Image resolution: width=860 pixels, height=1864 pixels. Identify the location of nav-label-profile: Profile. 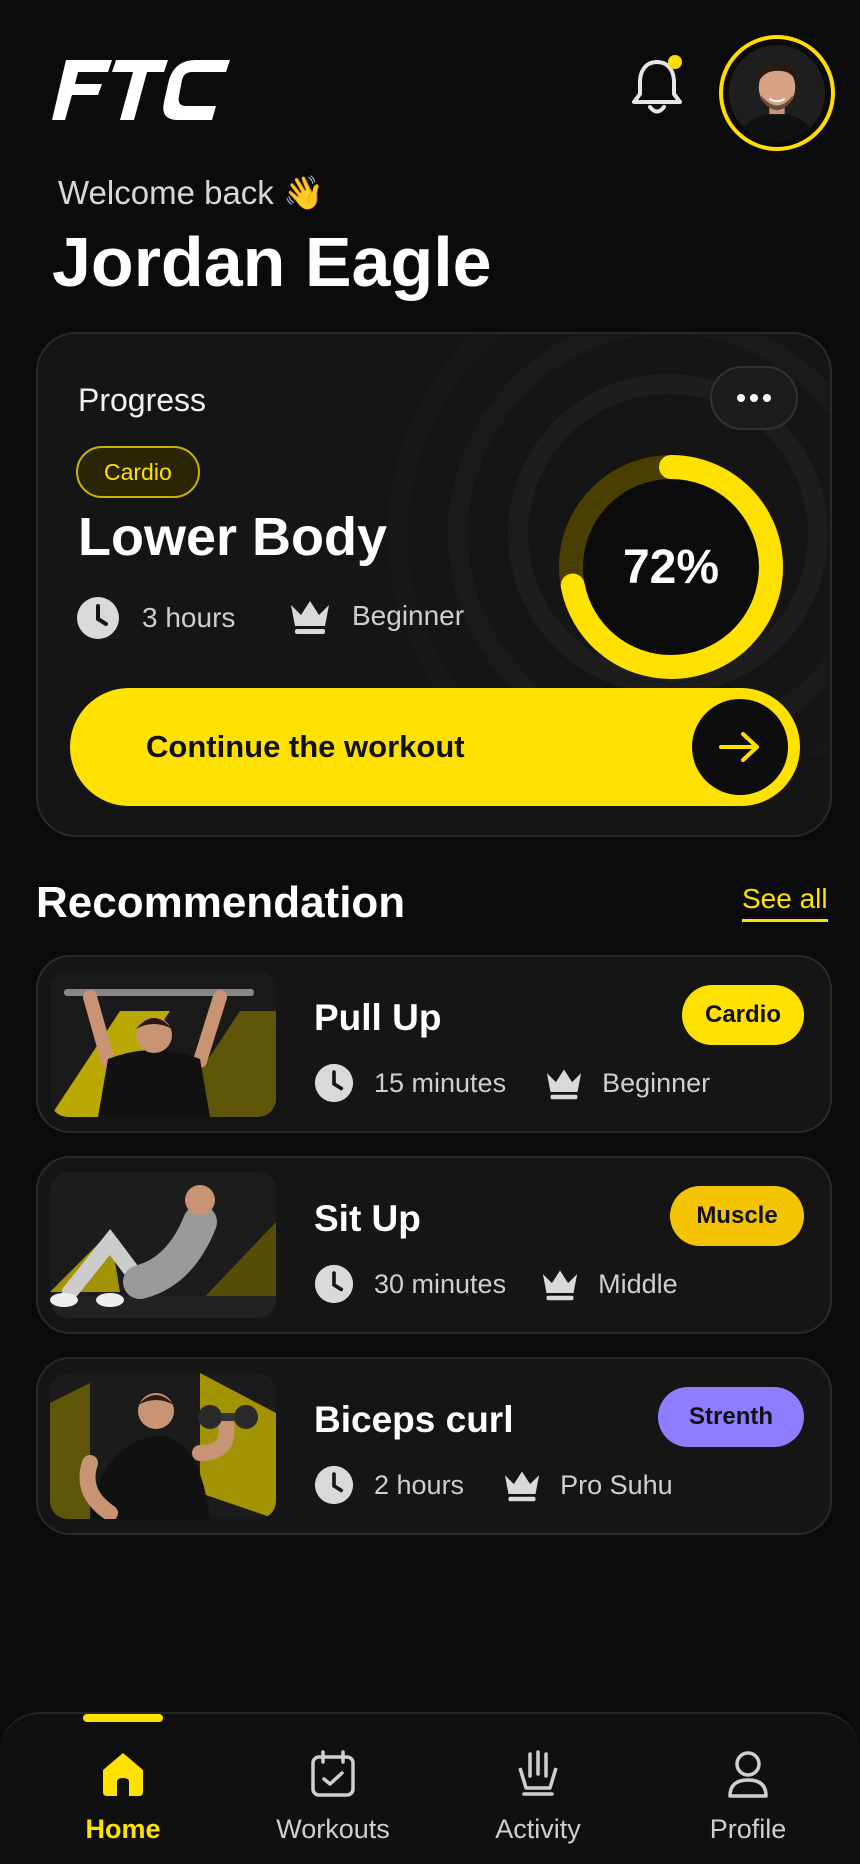
(748, 1829).